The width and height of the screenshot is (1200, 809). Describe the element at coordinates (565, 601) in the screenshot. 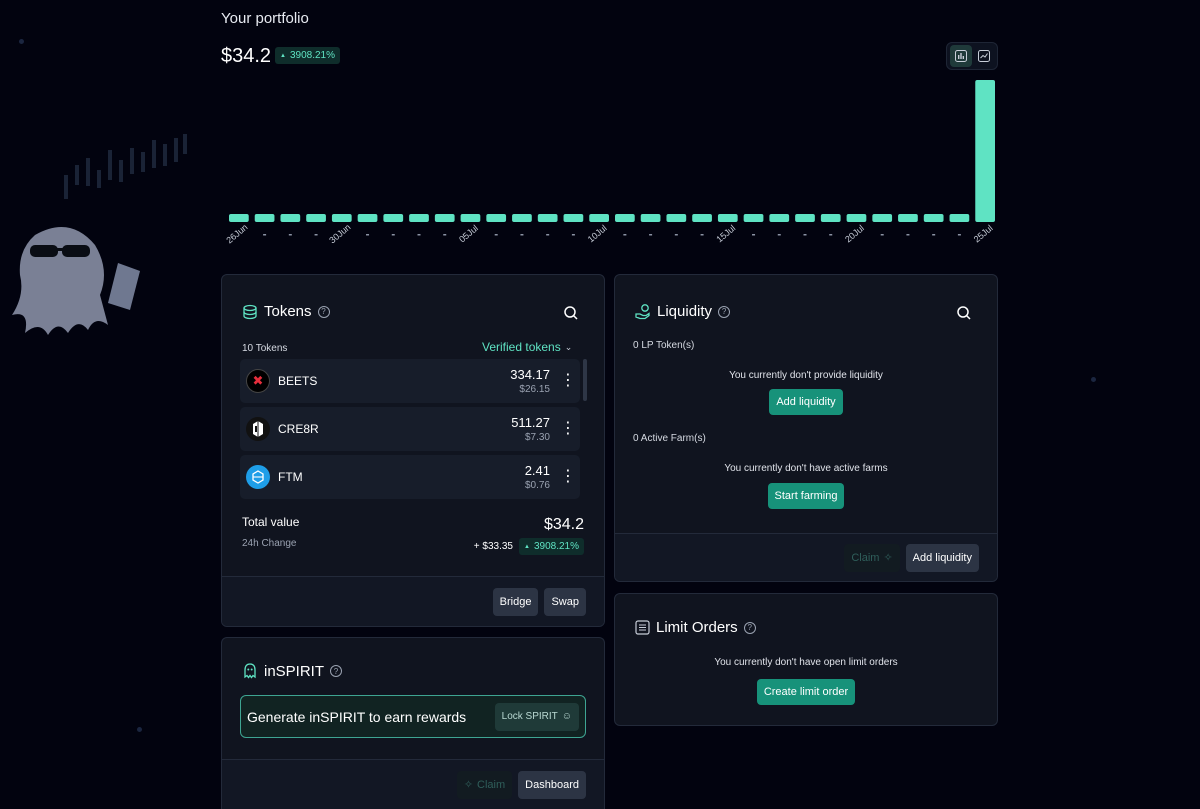

I see `swap-button: Swap` at that location.